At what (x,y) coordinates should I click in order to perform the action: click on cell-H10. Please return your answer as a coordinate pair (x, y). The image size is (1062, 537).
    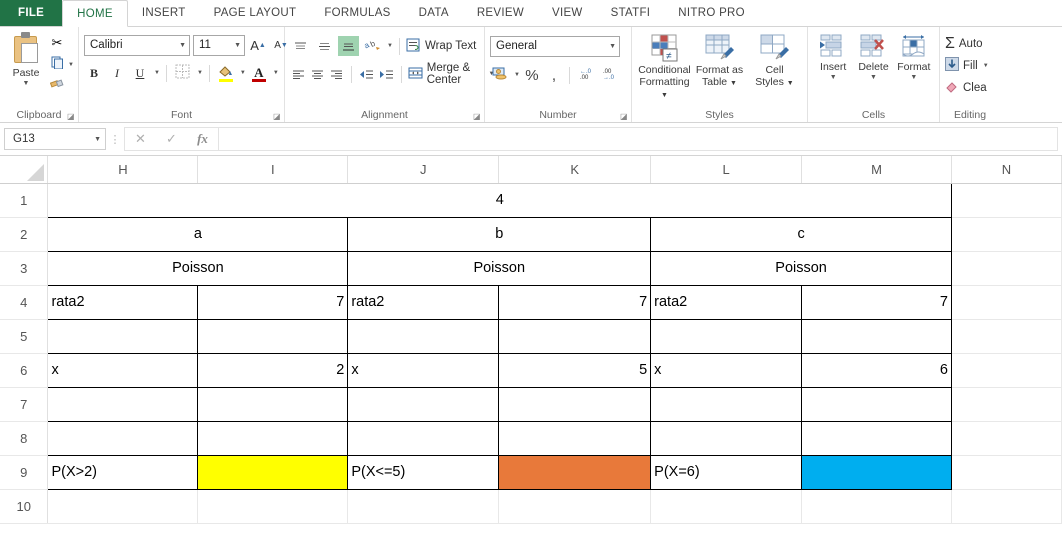
    Looking at the image, I should click on (123, 506).